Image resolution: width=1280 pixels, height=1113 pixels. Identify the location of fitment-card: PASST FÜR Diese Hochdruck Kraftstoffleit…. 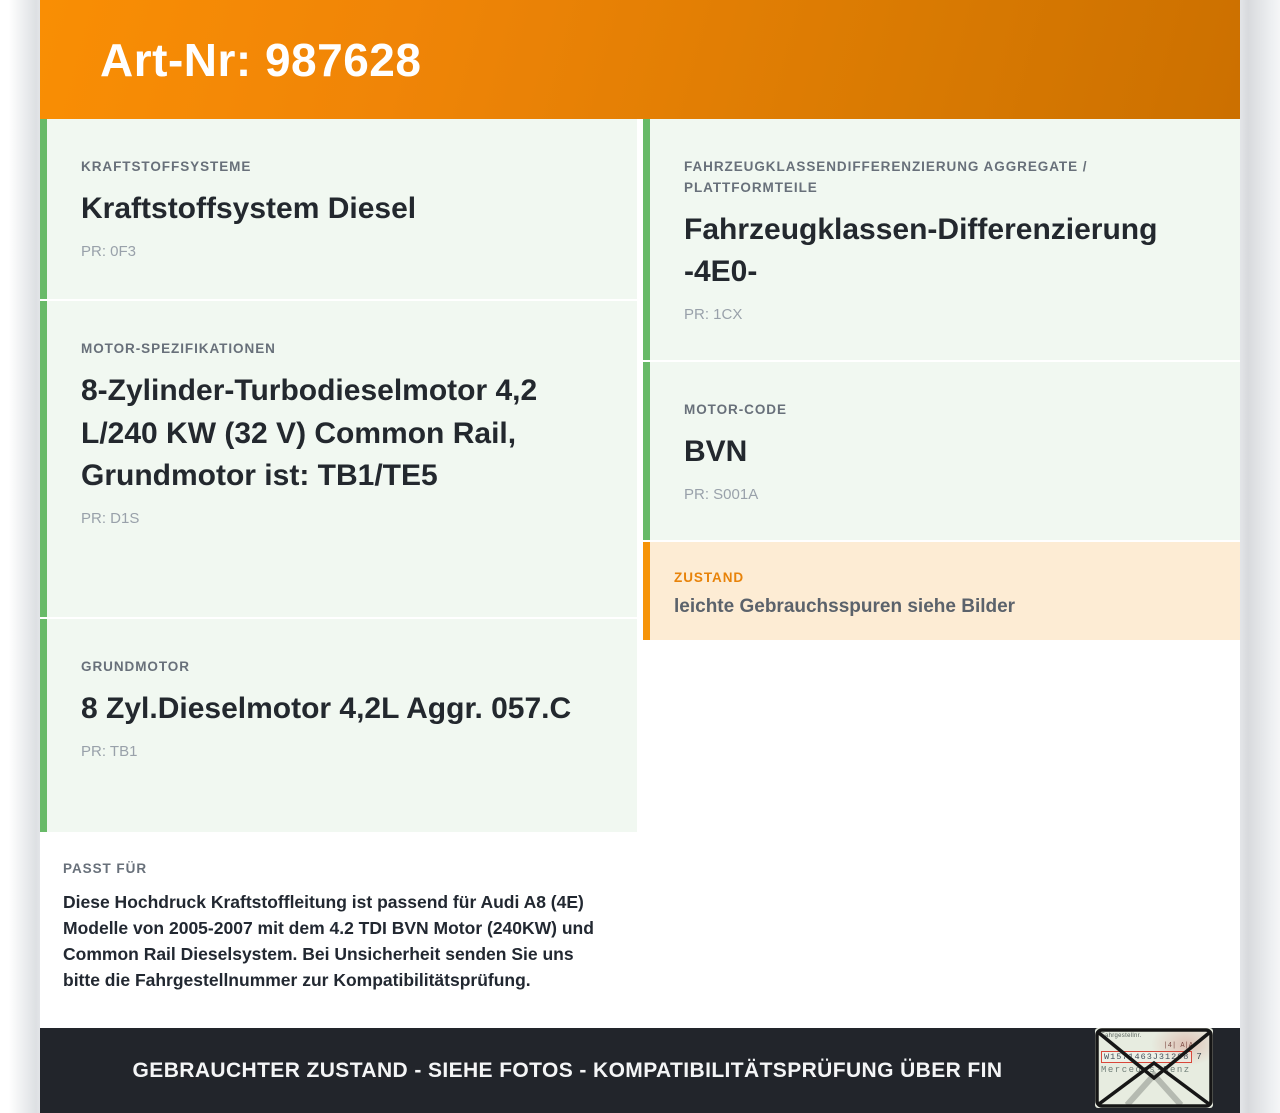
(338, 931).